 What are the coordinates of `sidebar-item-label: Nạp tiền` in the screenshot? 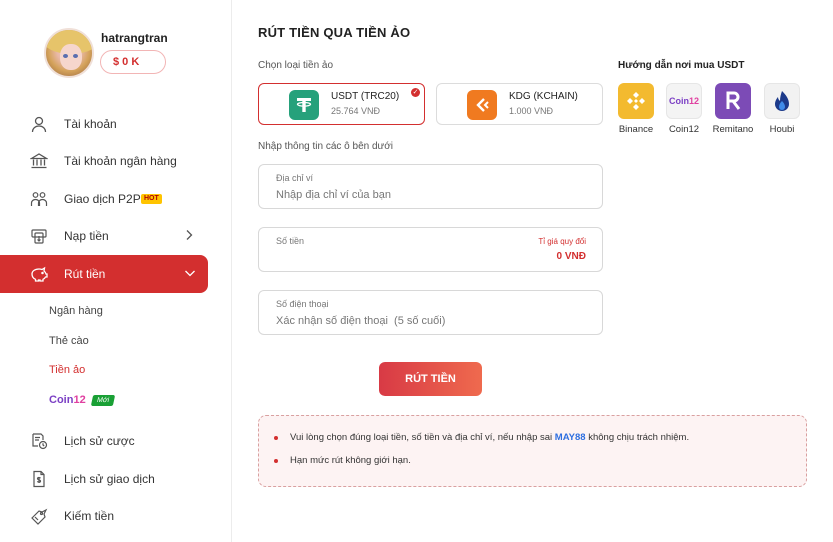 It's located at (86, 236).